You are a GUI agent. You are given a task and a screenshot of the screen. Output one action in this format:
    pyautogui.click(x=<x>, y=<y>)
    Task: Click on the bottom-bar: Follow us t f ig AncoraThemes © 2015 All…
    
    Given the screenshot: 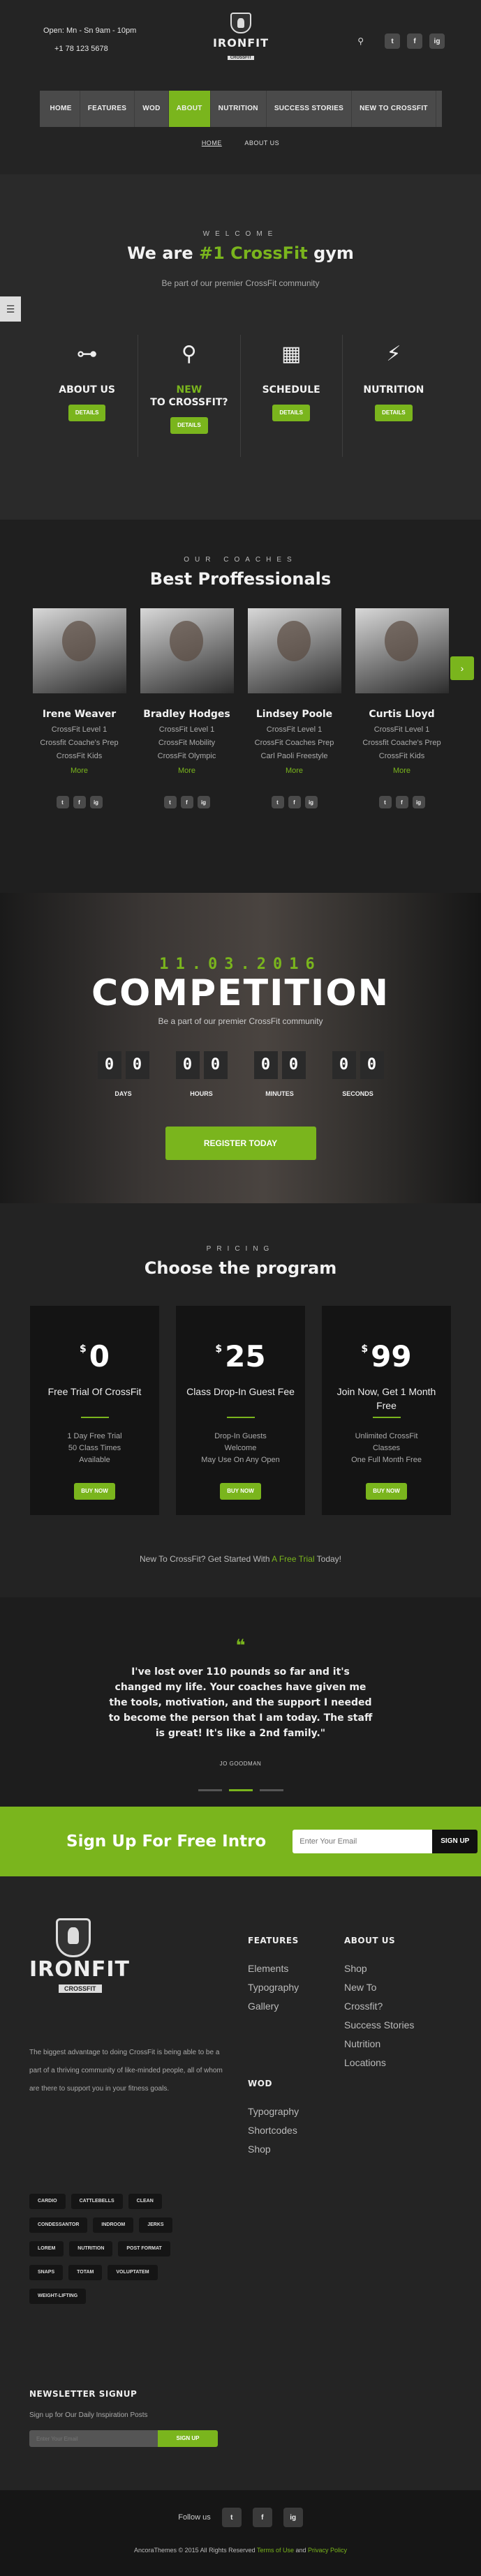 What is the action you would take?
    pyautogui.click(x=240, y=2533)
    